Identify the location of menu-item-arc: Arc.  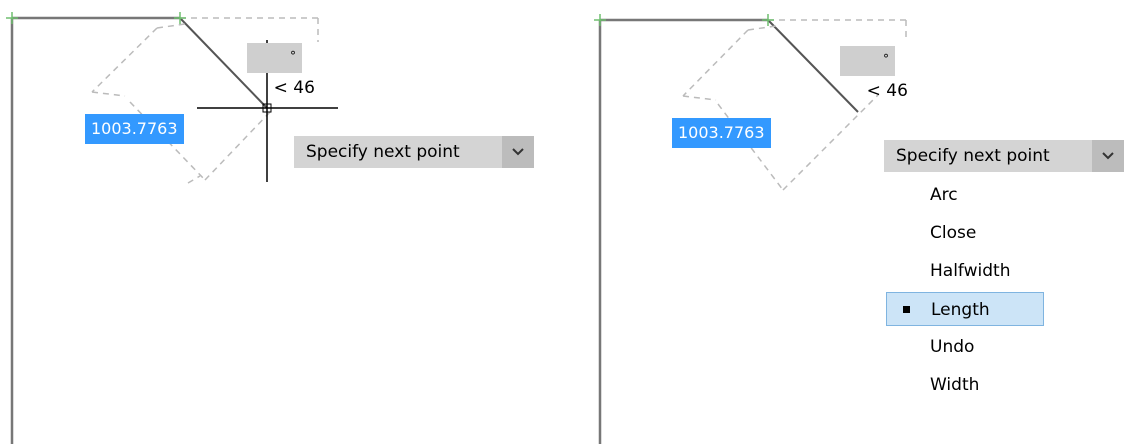
(965, 195).